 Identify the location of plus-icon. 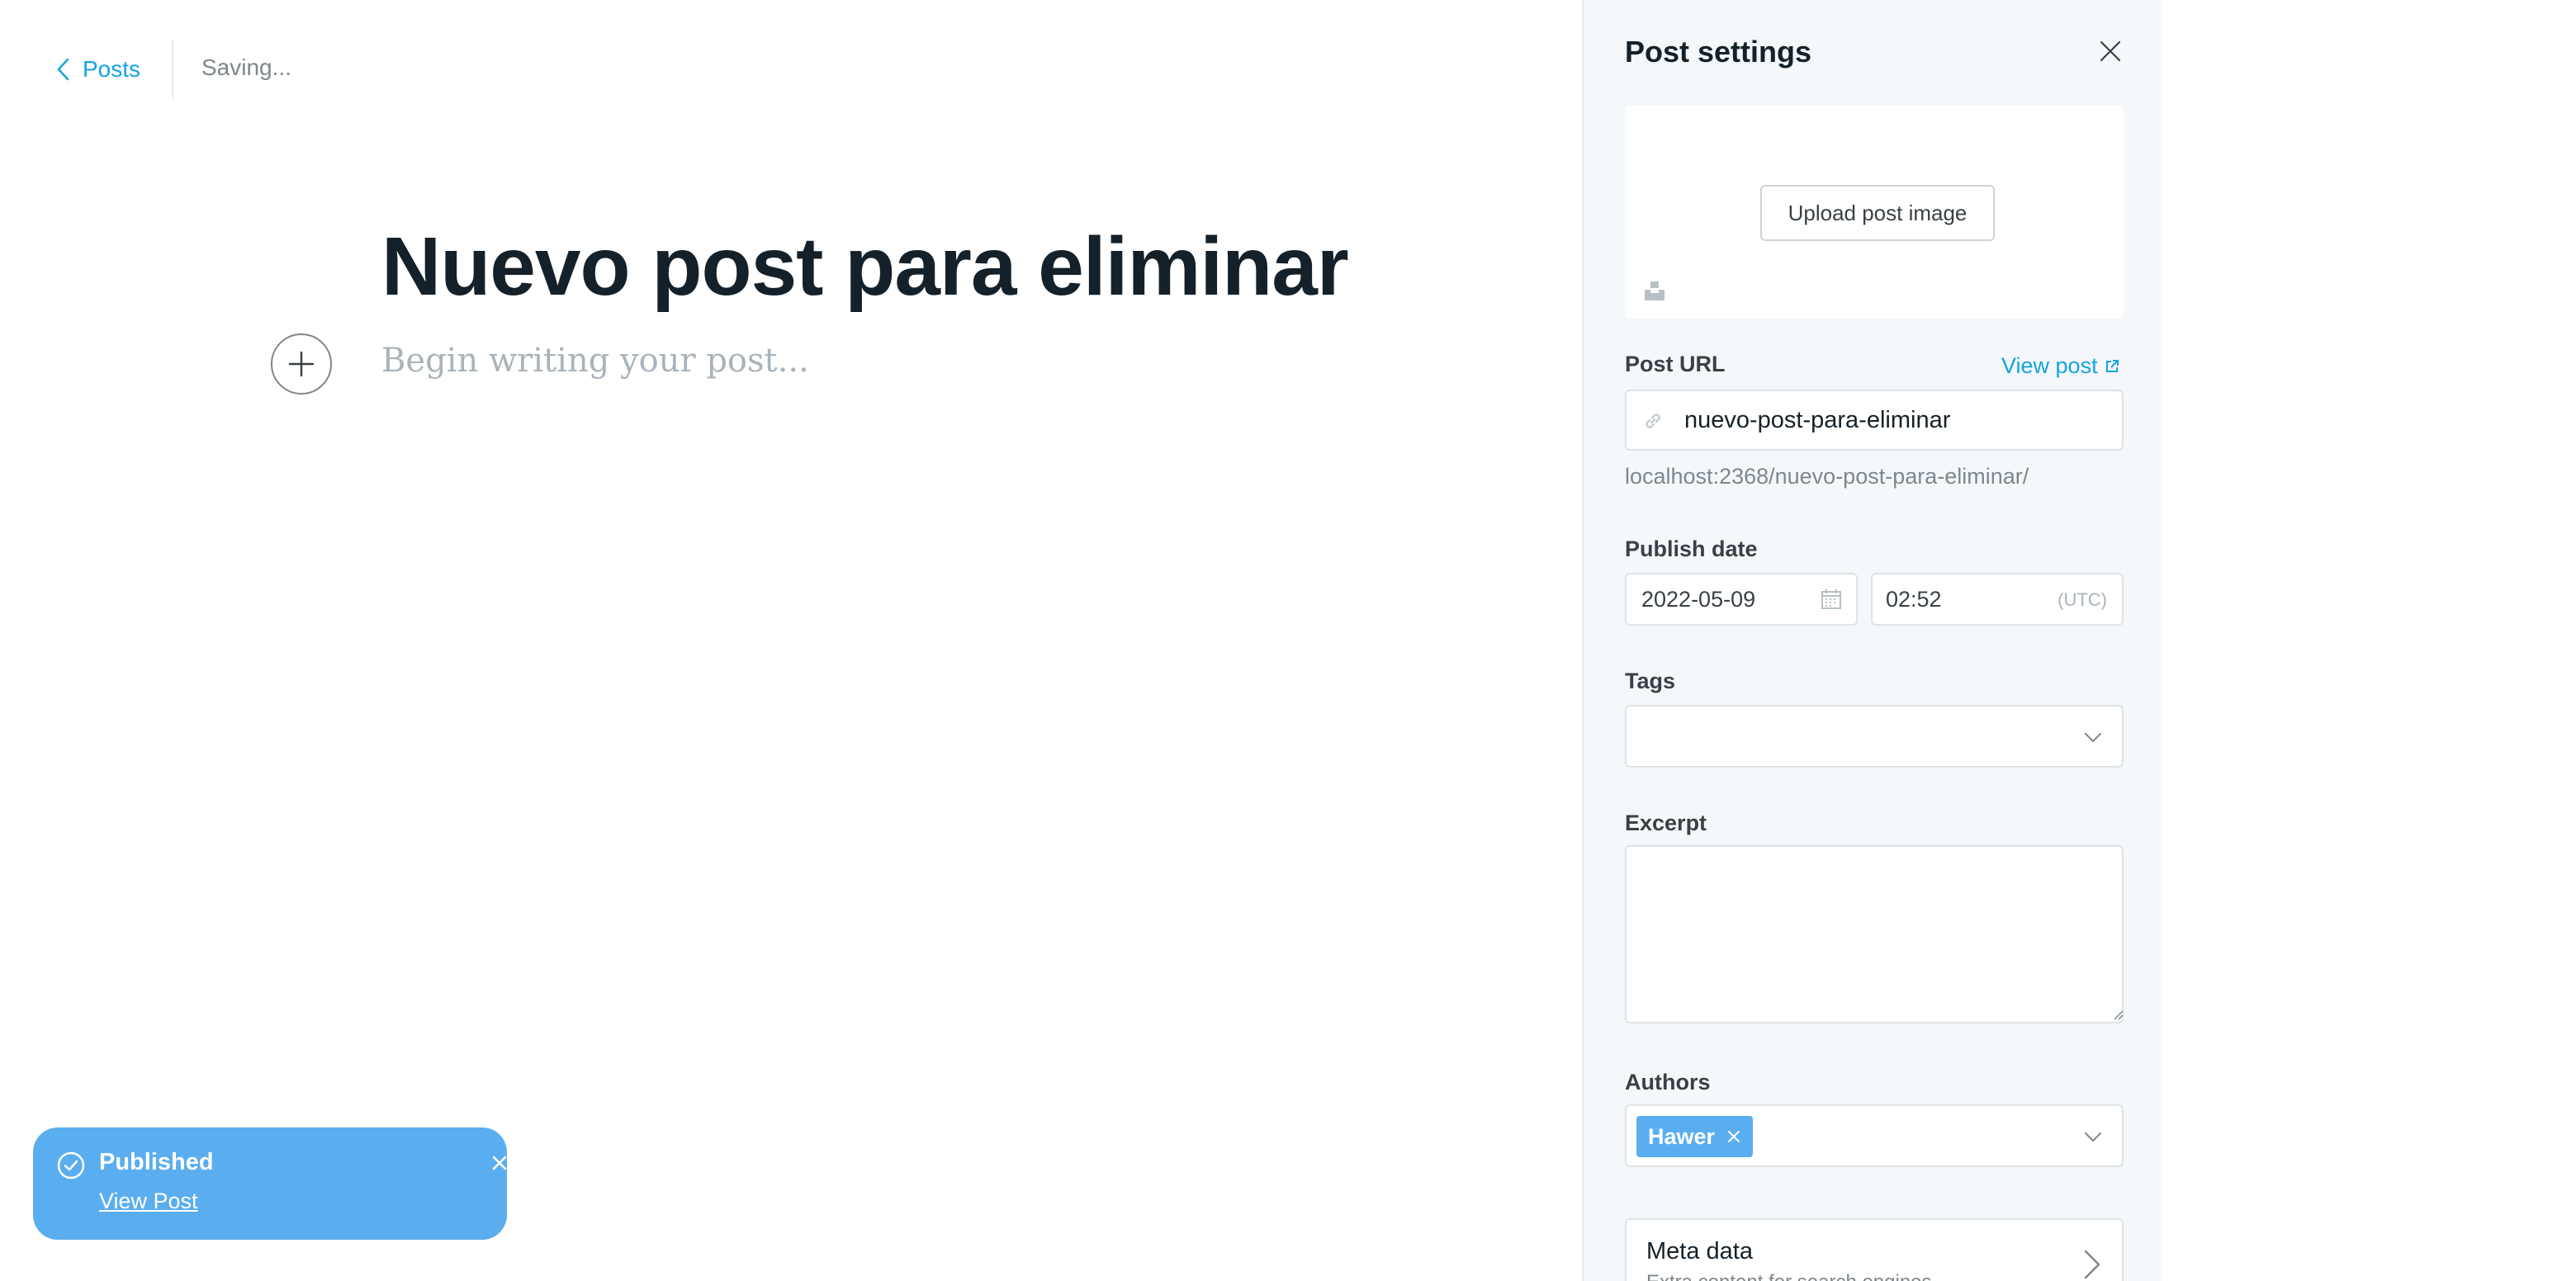
(301, 364).